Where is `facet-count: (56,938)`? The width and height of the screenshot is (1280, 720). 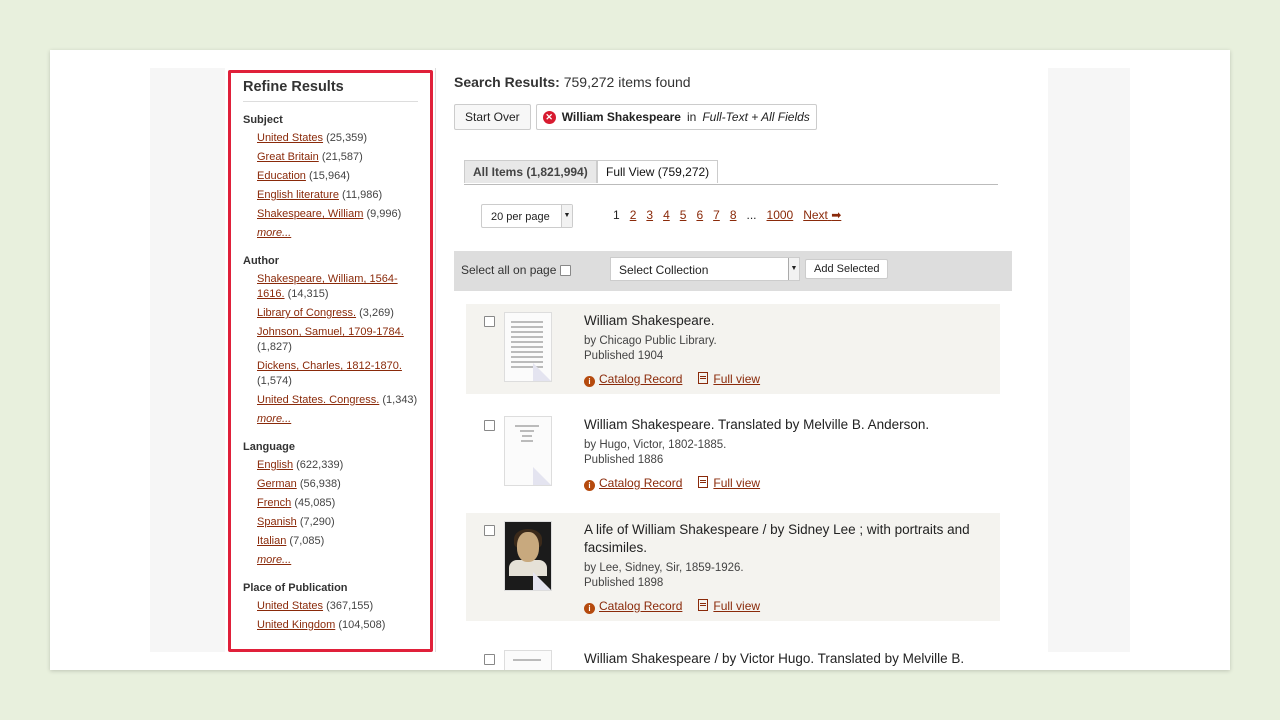 facet-count: (56,938) is located at coordinates (320, 484).